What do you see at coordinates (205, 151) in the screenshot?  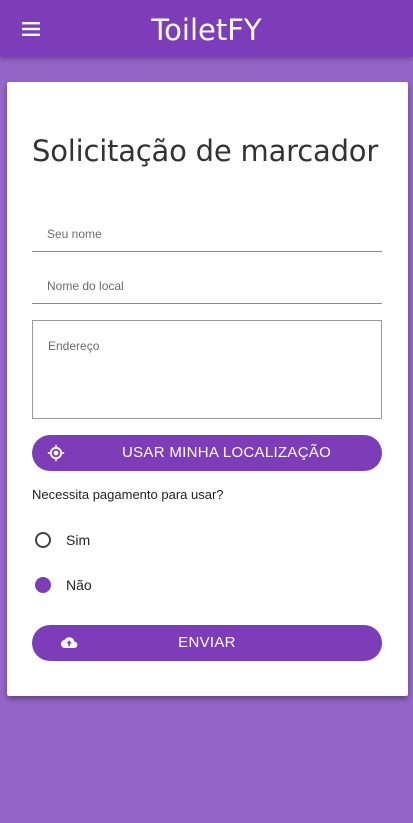 I see `form-title: Solicitação de marcador` at bounding box center [205, 151].